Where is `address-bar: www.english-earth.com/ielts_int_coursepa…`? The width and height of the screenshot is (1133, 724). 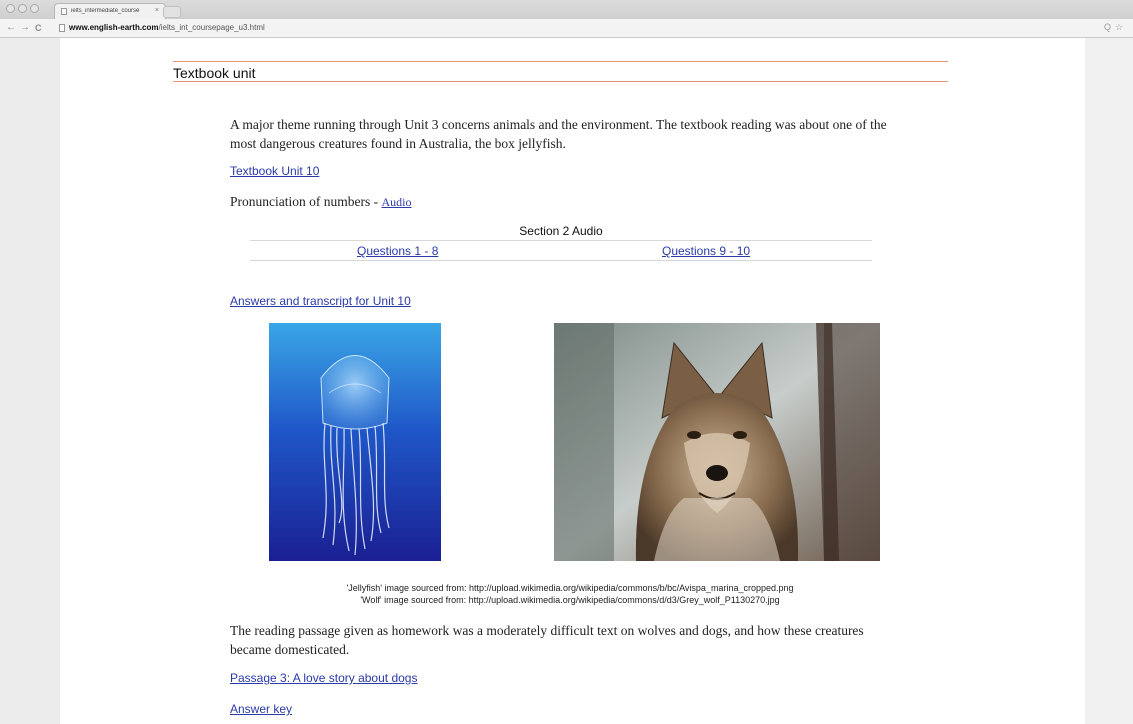
address-bar: www.english-earth.com/ielts_int_coursepa… is located at coordinates (590, 28).